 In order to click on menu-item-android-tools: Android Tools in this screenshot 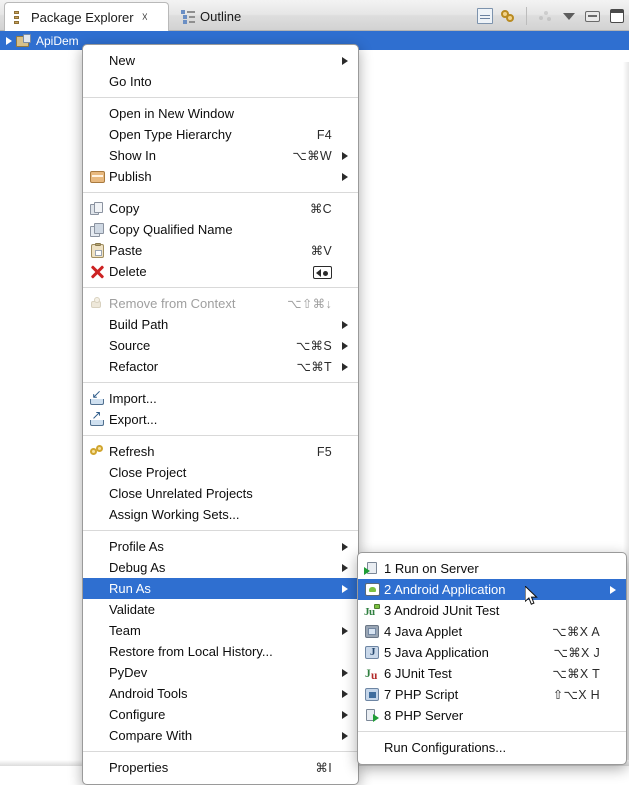, I will do `click(220, 693)`.